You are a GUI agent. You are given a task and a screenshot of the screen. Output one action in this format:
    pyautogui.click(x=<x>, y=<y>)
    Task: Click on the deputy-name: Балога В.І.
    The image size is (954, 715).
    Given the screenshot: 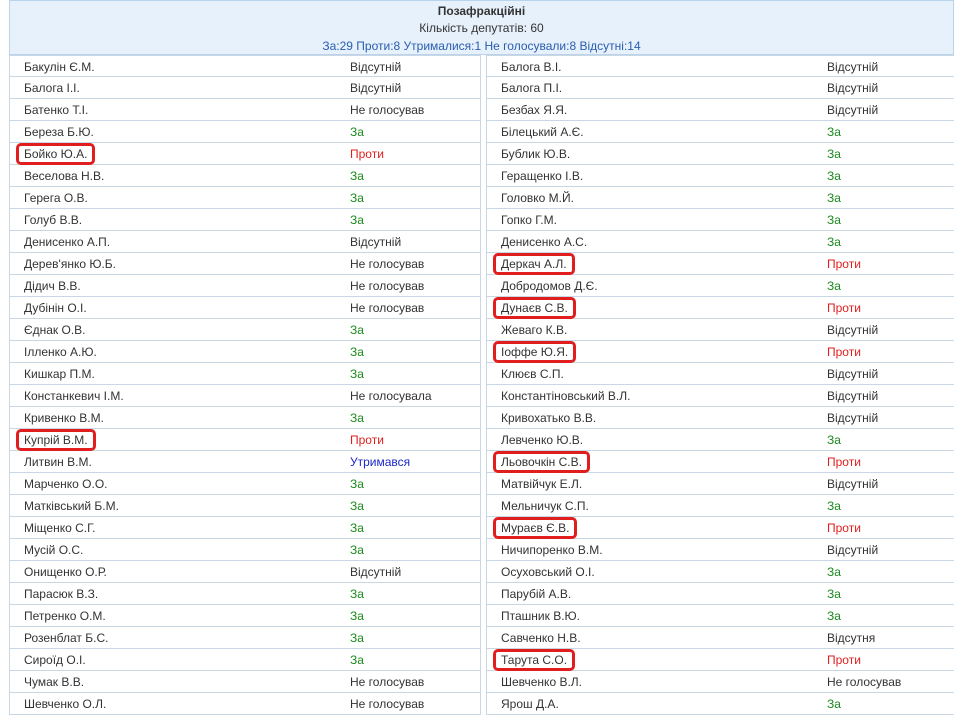 What is the action you would take?
    pyautogui.click(x=531, y=67)
    